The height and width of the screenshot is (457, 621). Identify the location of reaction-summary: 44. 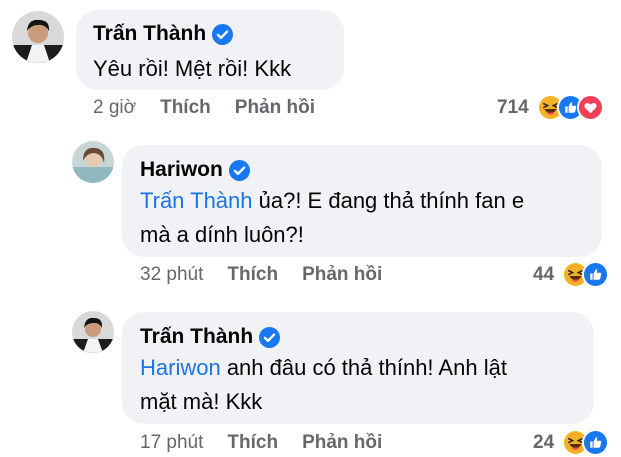
(571, 274).